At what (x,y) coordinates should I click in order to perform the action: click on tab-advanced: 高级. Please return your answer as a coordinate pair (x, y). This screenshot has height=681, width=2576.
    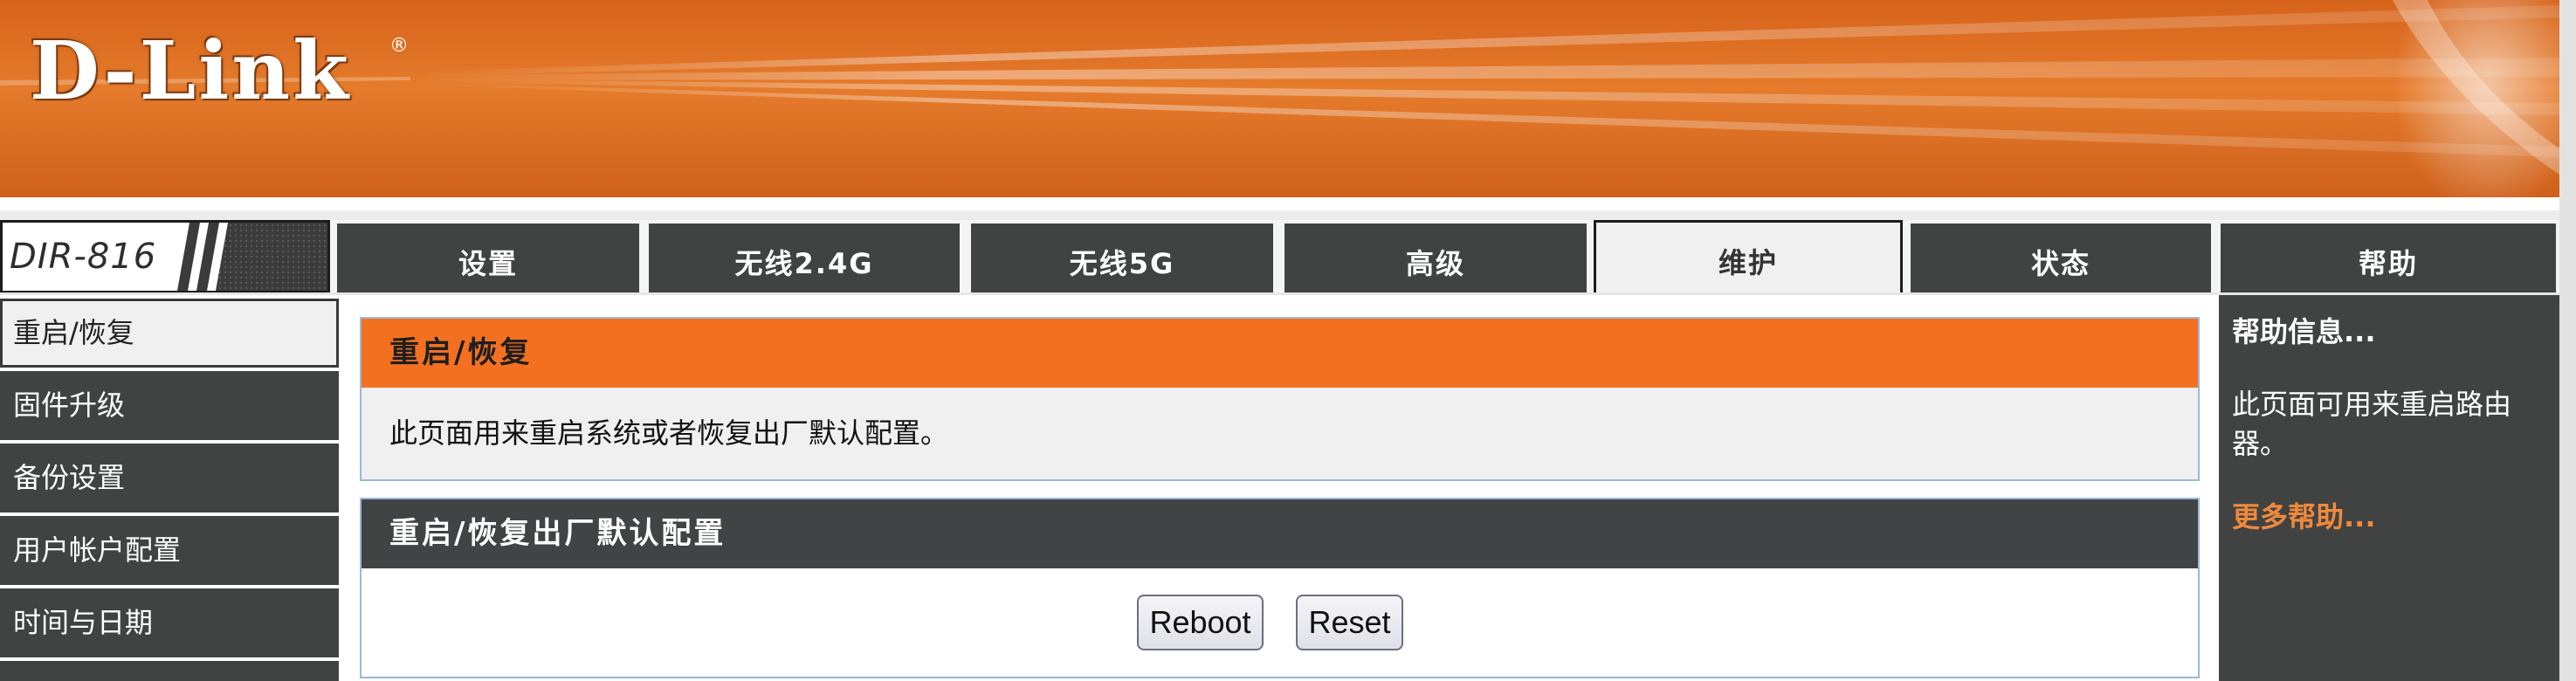
    Looking at the image, I should click on (1436, 258).